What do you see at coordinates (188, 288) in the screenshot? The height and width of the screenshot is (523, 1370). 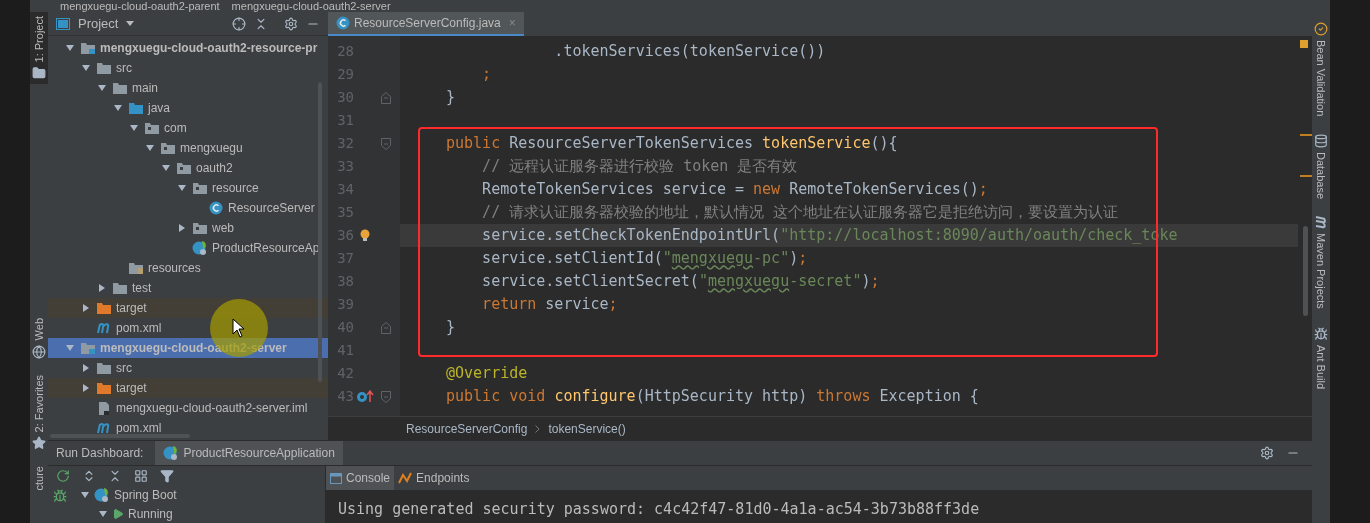 I see `tree-item: test` at bounding box center [188, 288].